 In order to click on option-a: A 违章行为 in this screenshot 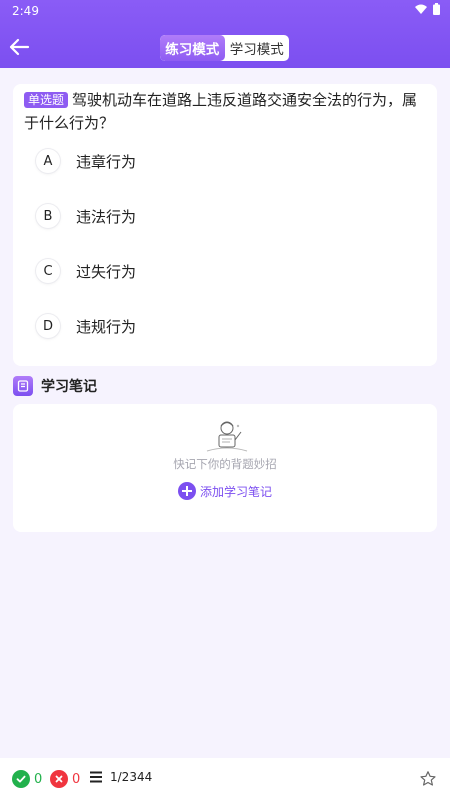, I will do `click(86, 161)`.